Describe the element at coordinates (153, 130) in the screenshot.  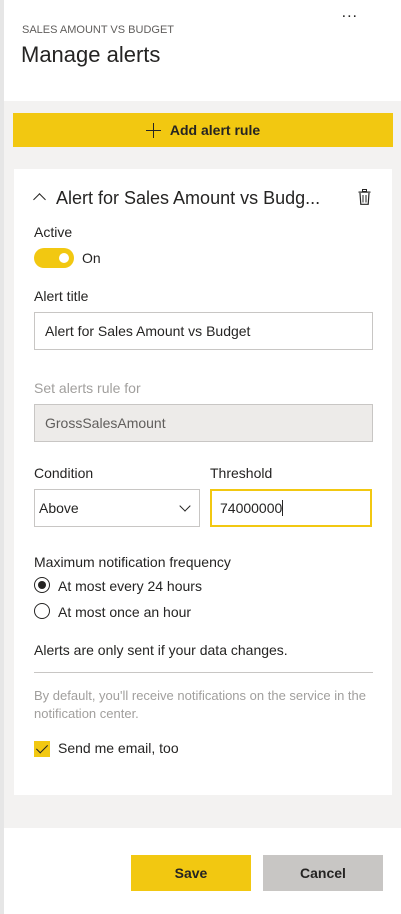
I see `plus-icon` at that location.